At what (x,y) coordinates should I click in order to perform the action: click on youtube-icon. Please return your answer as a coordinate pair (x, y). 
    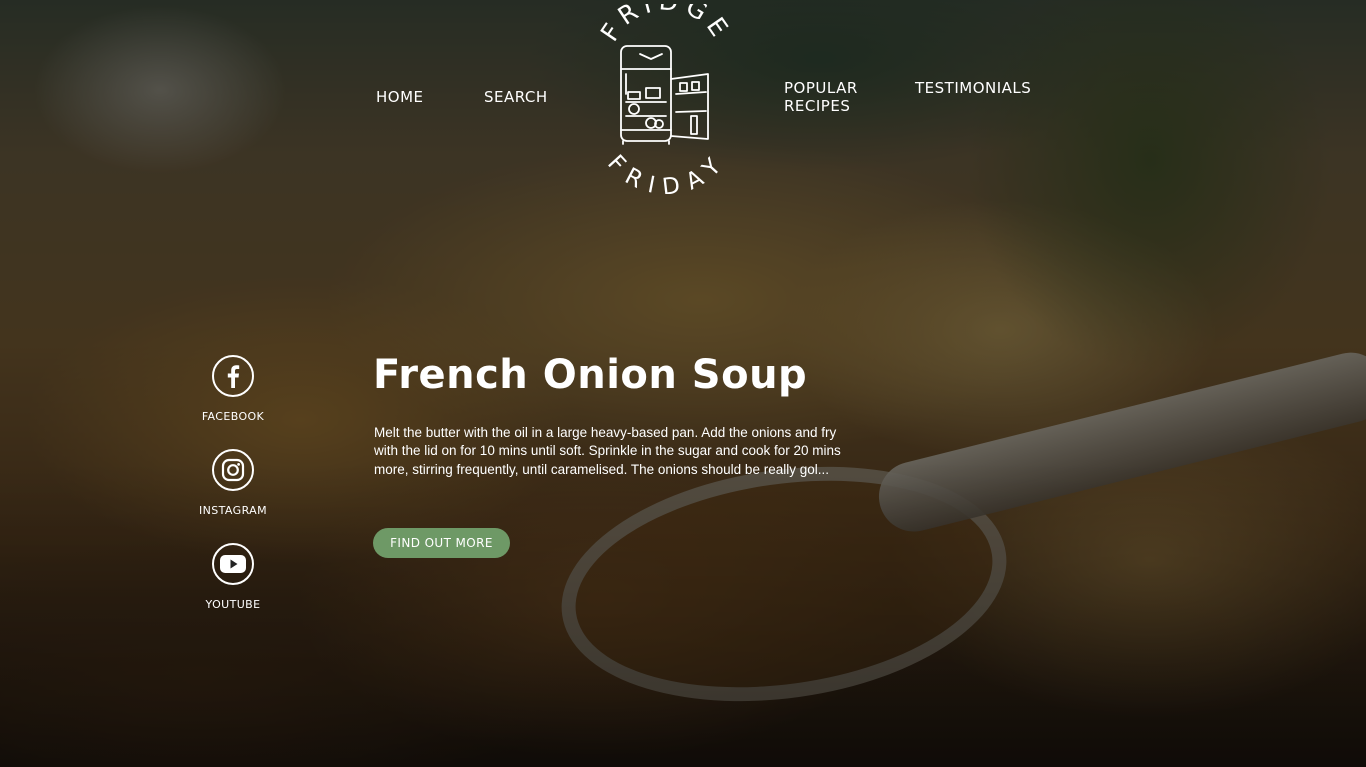
    Looking at the image, I should click on (233, 564).